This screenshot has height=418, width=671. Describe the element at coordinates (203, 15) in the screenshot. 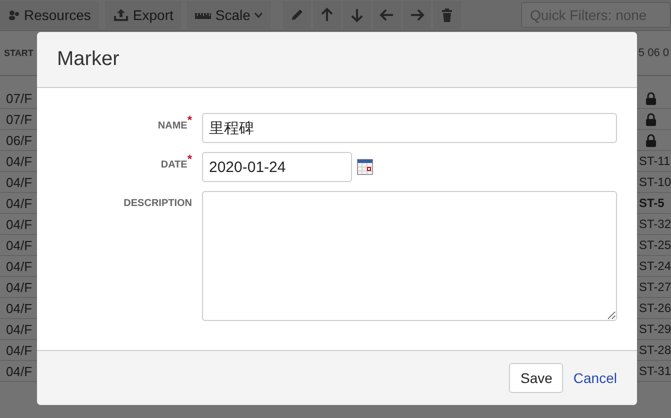

I see `ruler-icon` at that location.